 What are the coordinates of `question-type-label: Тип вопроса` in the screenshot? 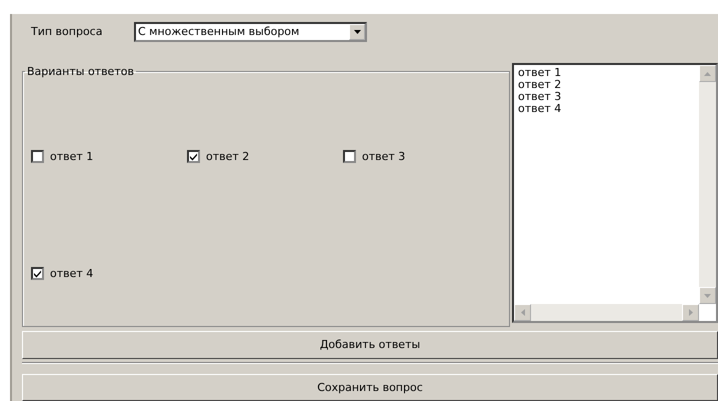 It's located at (67, 31).